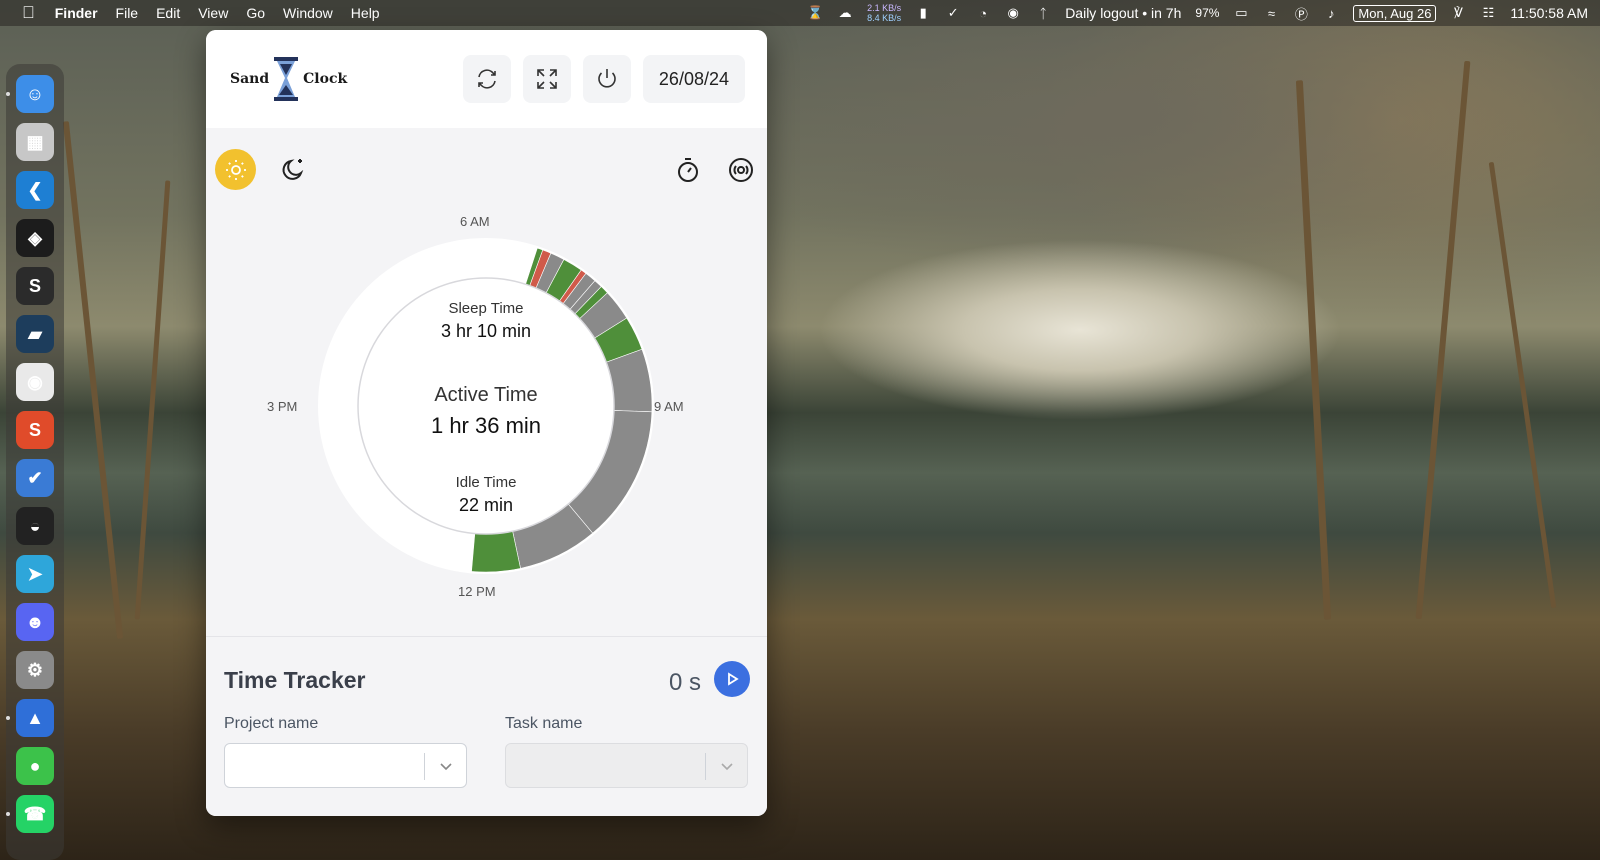  What do you see at coordinates (294, 170) in the screenshot?
I see `moon-icon` at bounding box center [294, 170].